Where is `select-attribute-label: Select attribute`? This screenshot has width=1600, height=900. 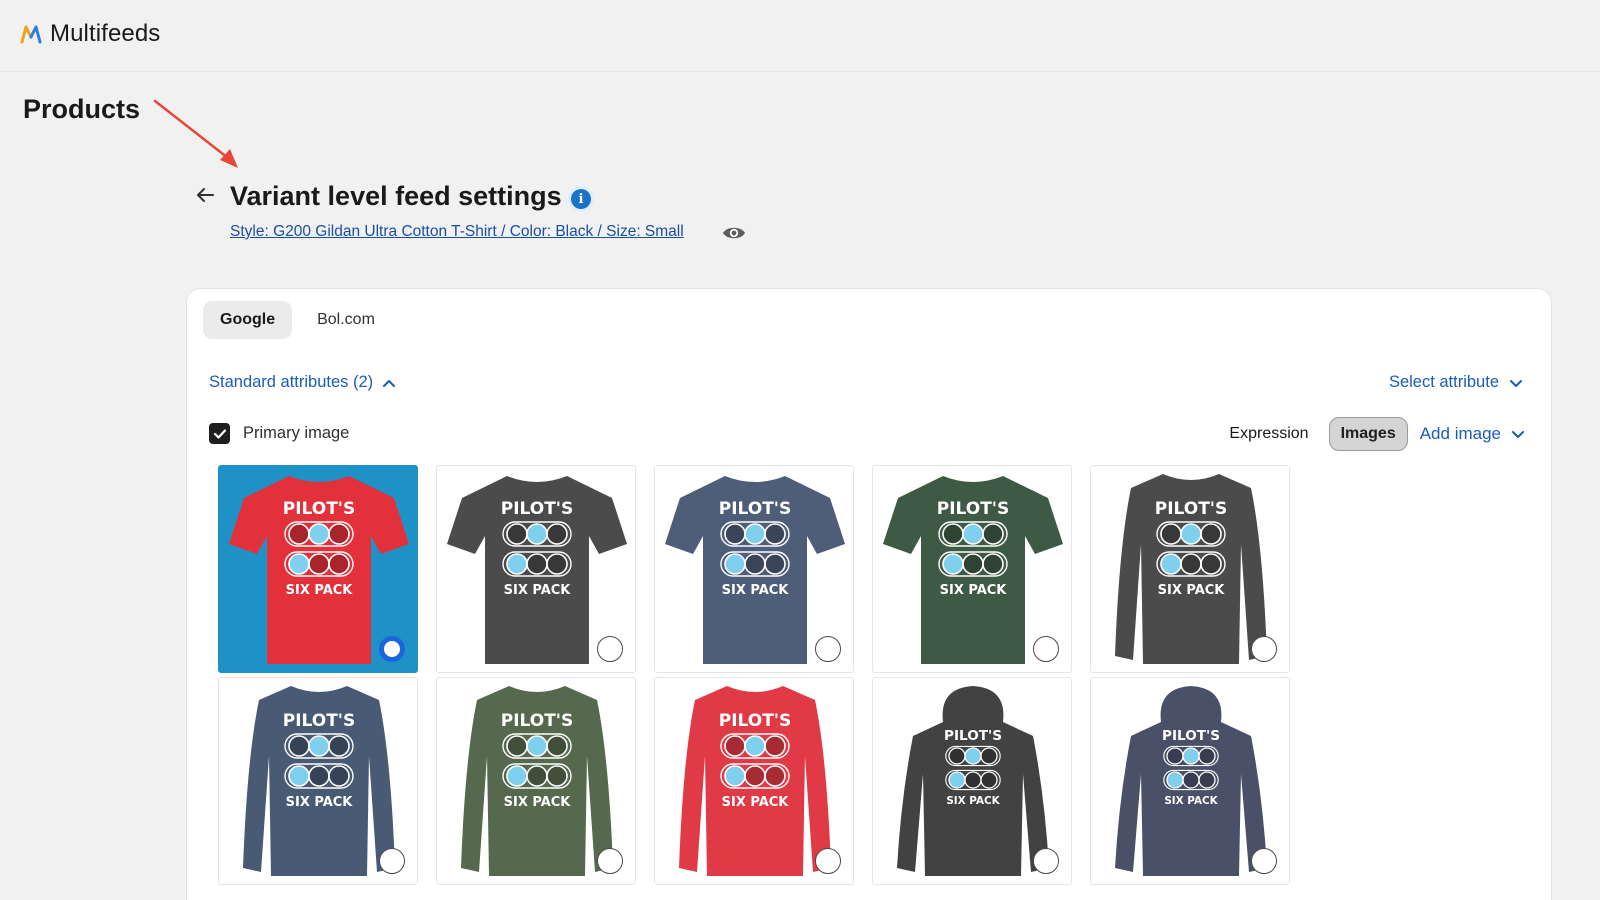
select-attribute-label: Select attribute is located at coordinates (1443, 382).